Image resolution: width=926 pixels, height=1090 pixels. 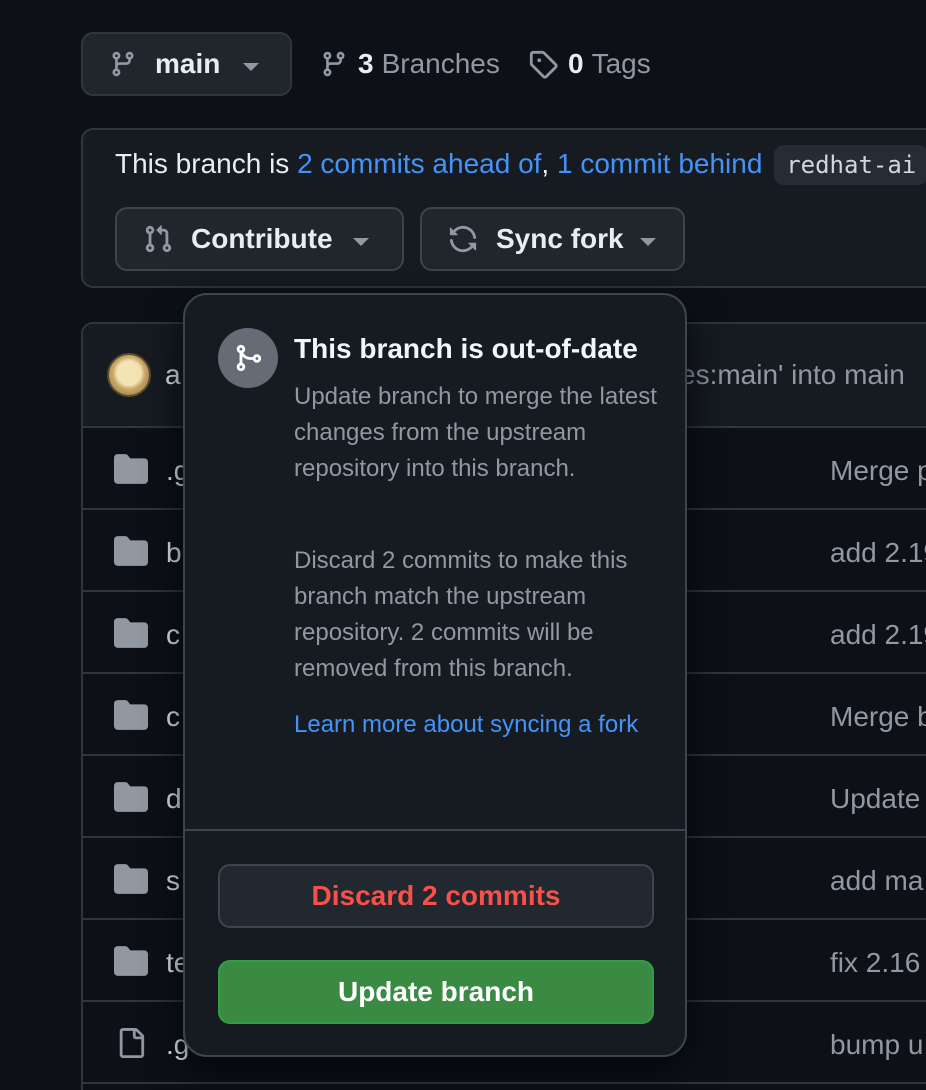 I want to click on popover-title: This branch is out-of-date, so click(x=466, y=348).